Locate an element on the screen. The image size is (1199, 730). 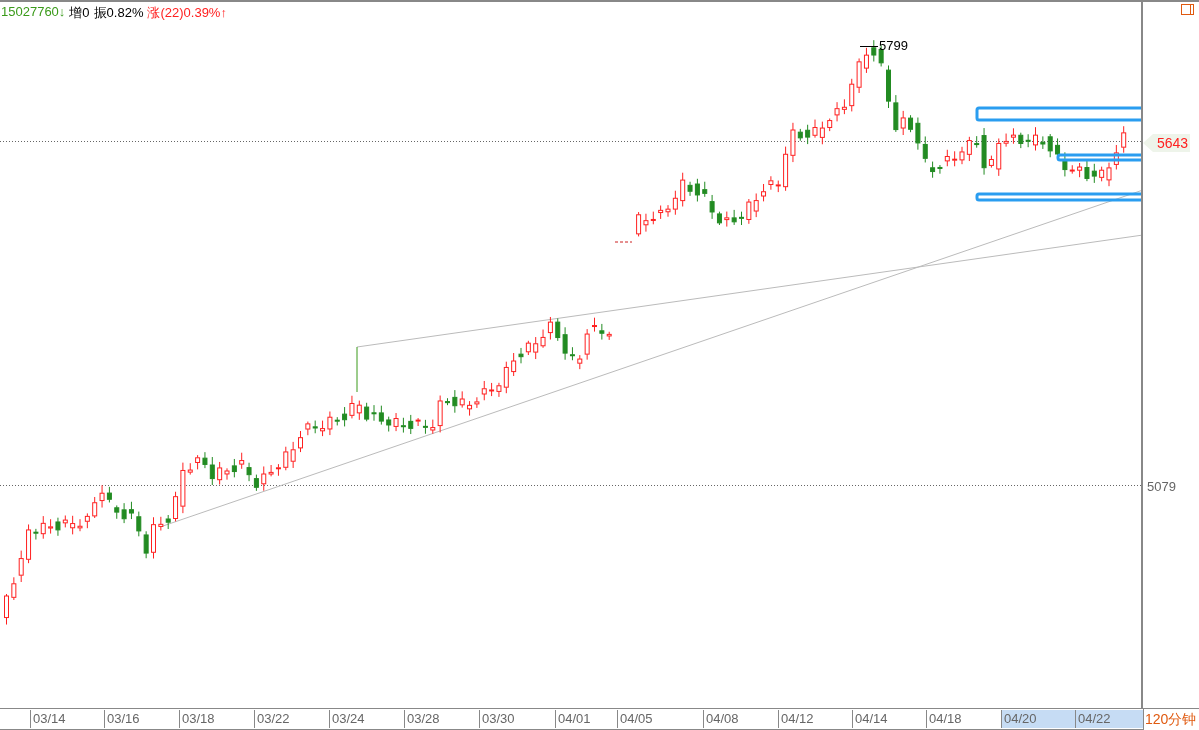
date-label: 03/18 is located at coordinates (216, 719).